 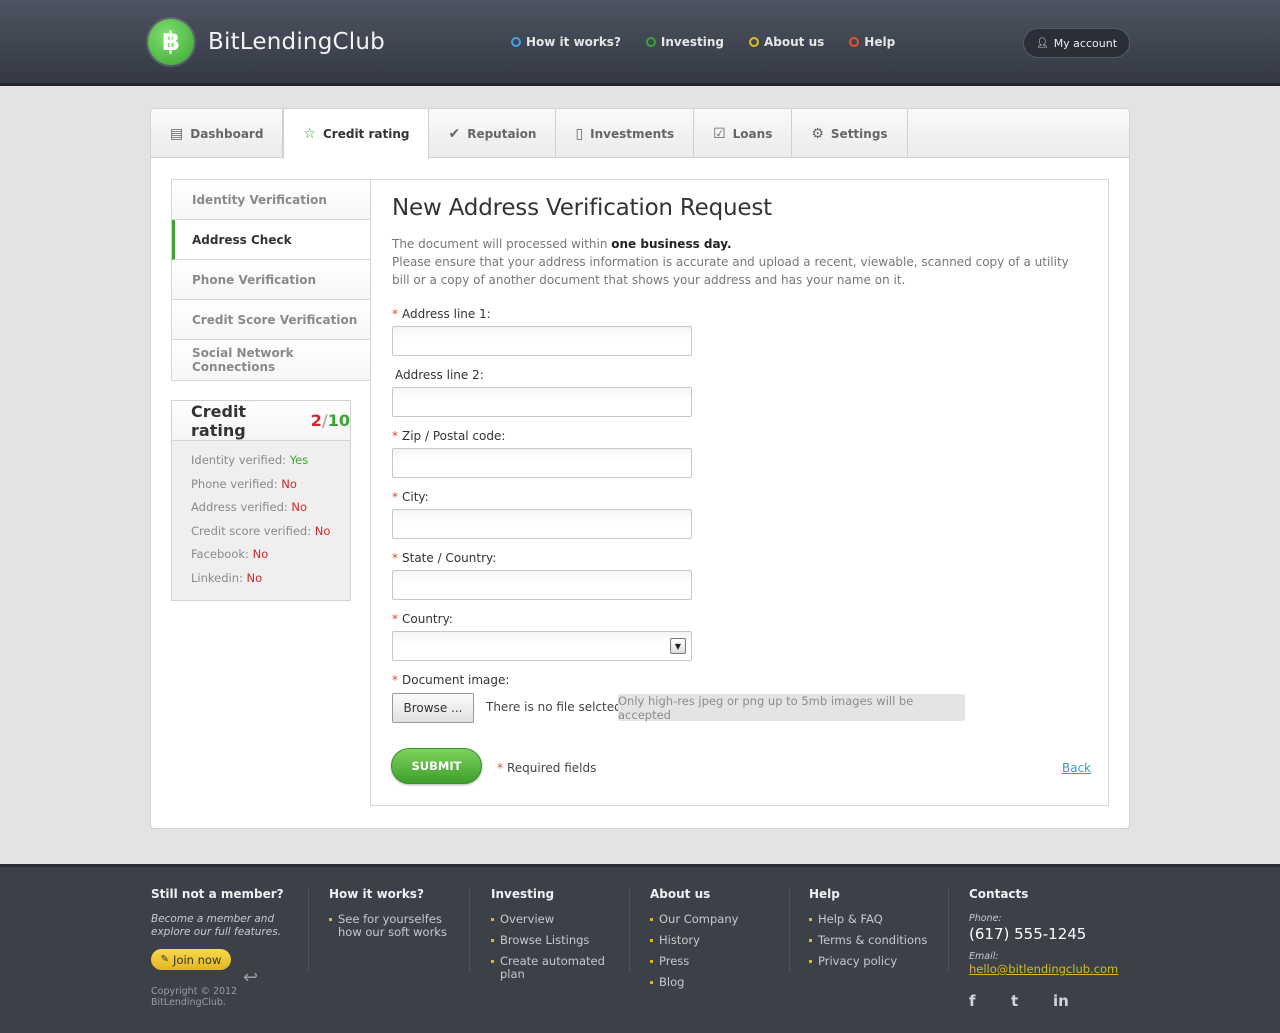 What do you see at coordinates (454, 436) in the screenshot?
I see `label-text: Zip / Postal code:` at bounding box center [454, 436].